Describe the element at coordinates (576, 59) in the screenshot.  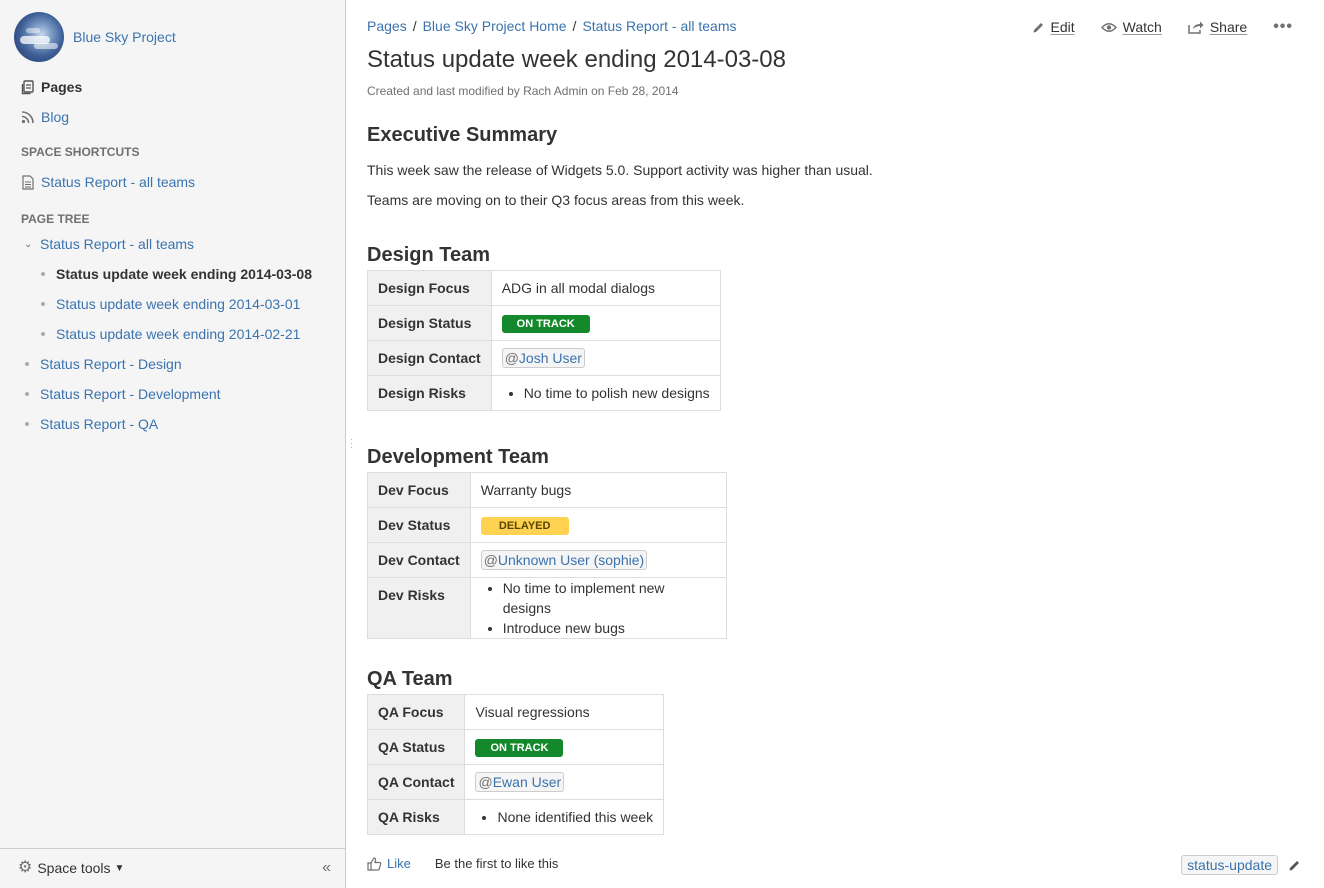
I see `page-title: Status update week ending 2014-03-08` at that location.